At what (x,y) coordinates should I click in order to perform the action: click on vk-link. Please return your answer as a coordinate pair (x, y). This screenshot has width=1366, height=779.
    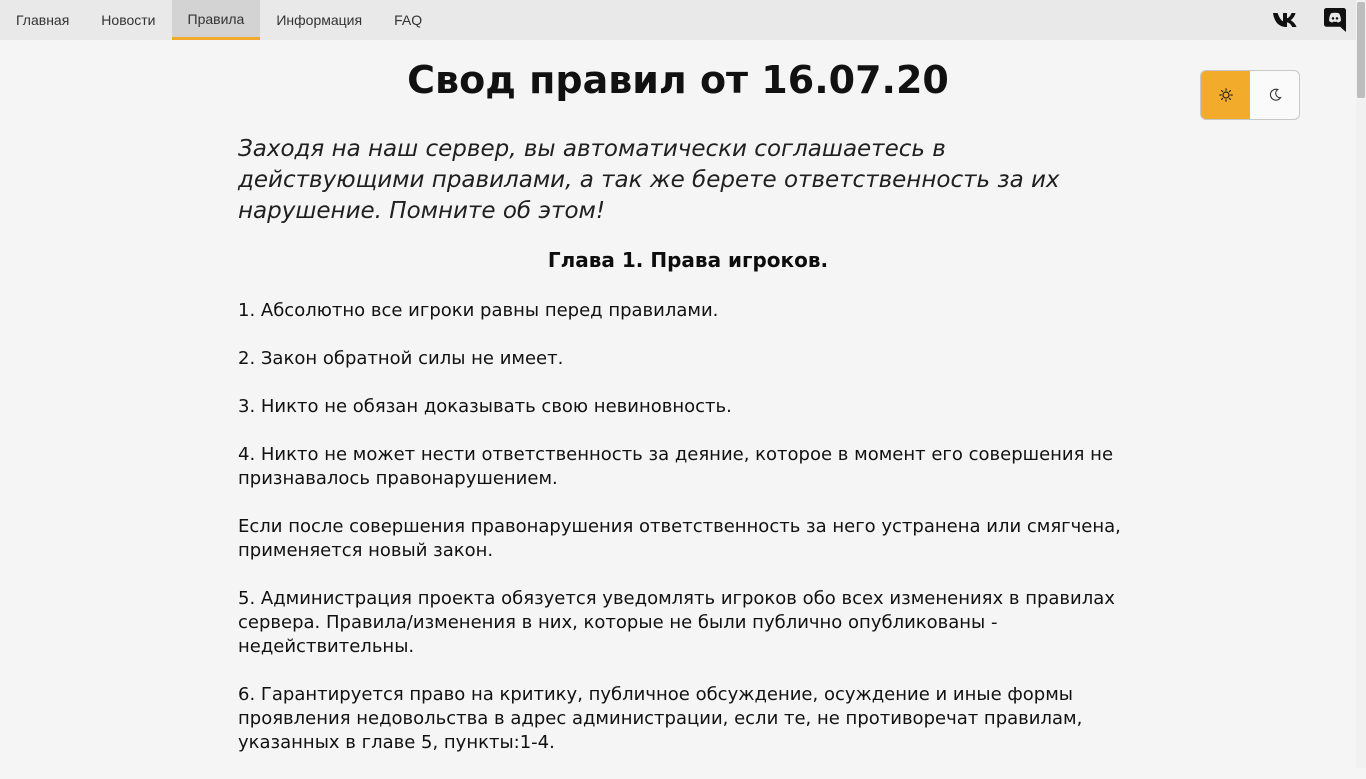
    Looking at the image, I should click on (1285, 20).